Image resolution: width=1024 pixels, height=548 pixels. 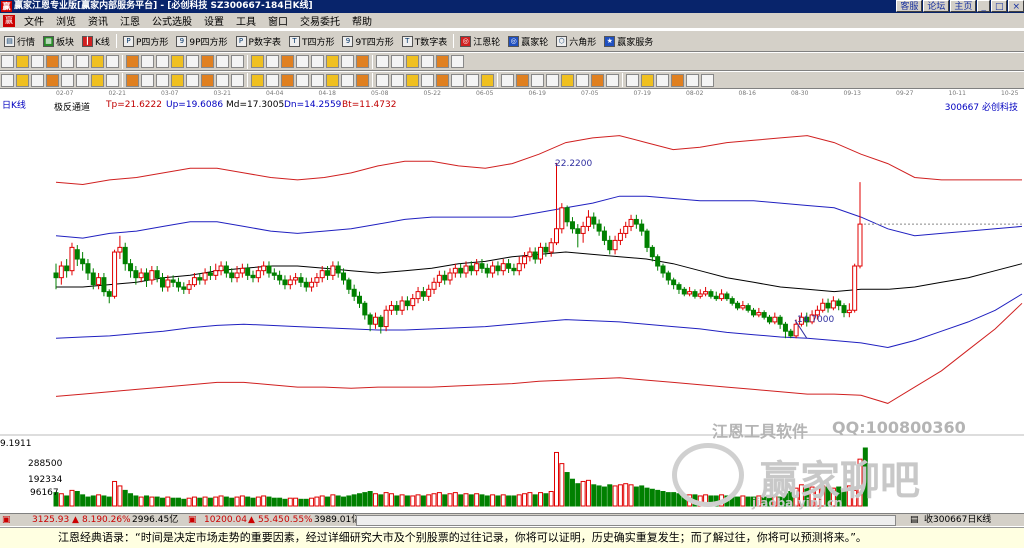 What do you see at coordinates (963, 6) in the screenshot?
I see `home-button: 主页` at bounding box center [963, 6].